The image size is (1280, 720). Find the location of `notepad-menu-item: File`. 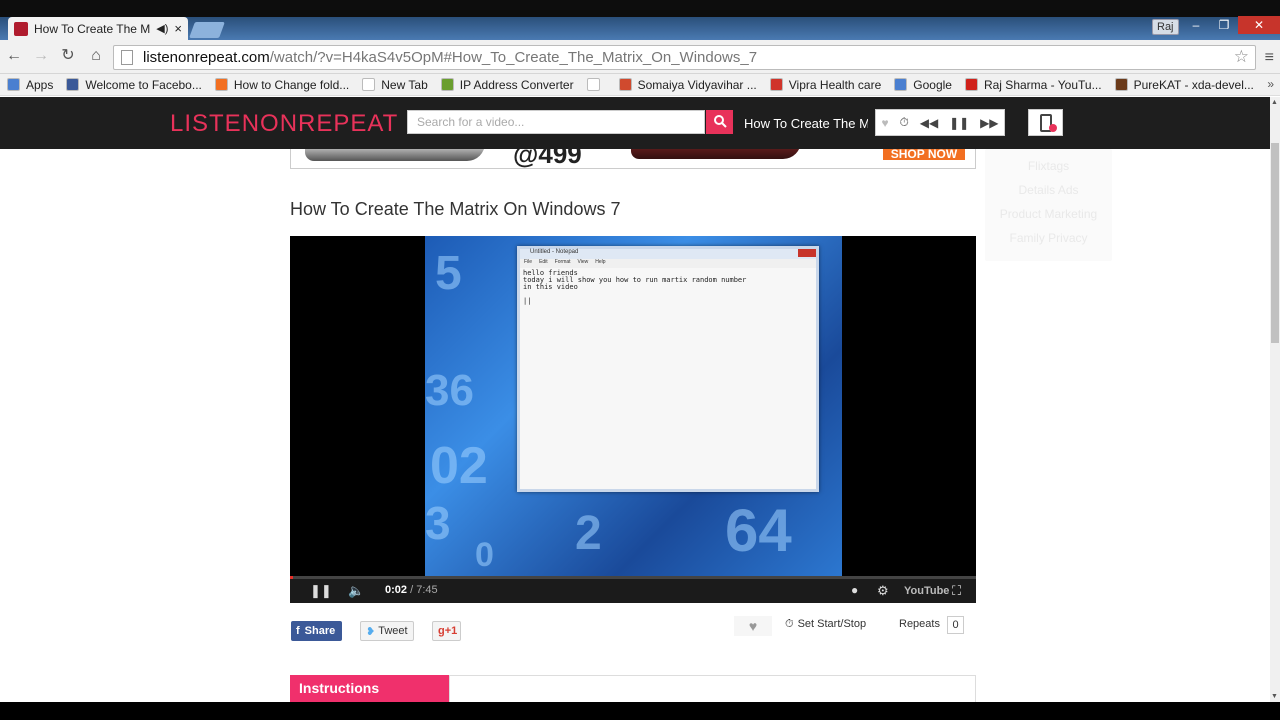

notepad-menu-item: File is located at coordinates (528, 262).